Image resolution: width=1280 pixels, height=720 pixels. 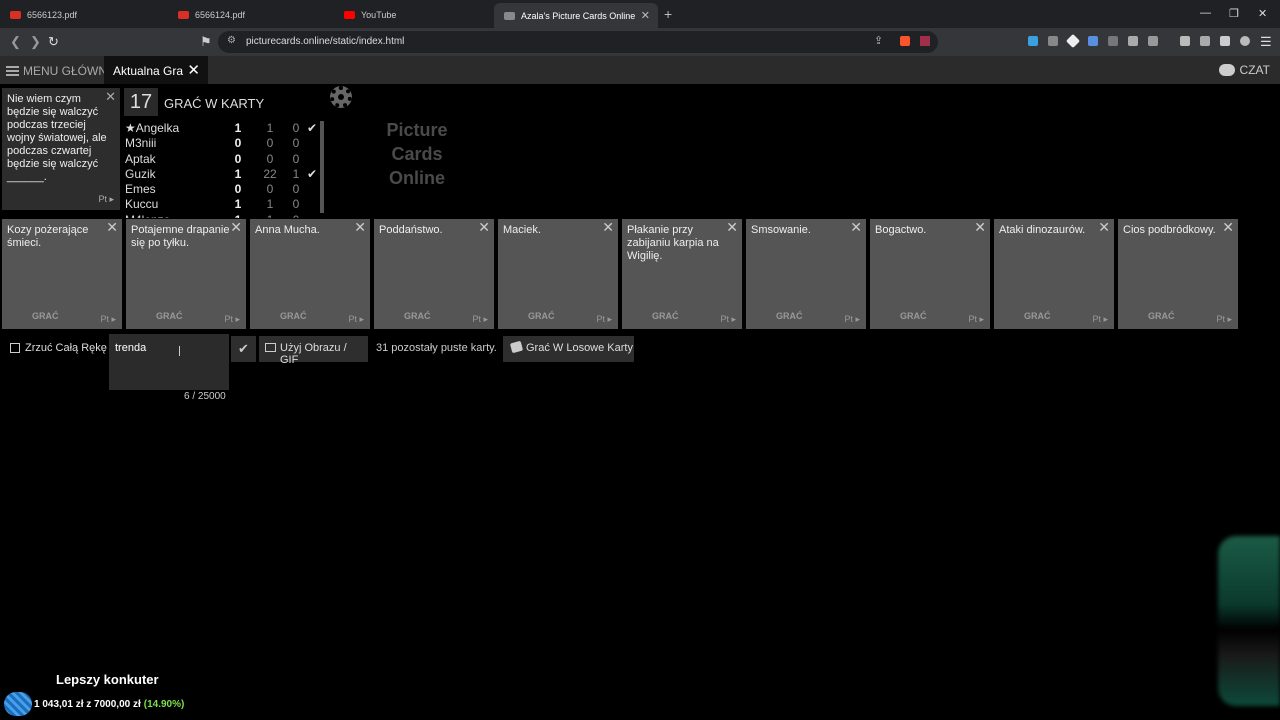 What do you see at coordinates (107, 679) in the screenshot?
I see `donation-goal-title: Lepszy konkuter` at bounding box center [107, 679].